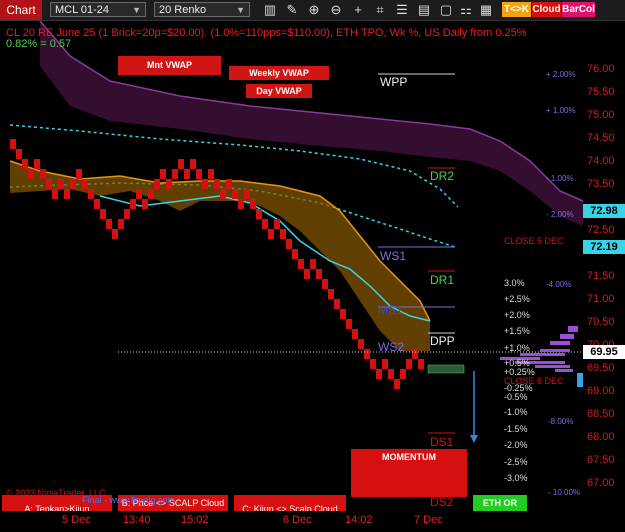  I want to click on dpp-label: DPP, so click(442, 341).